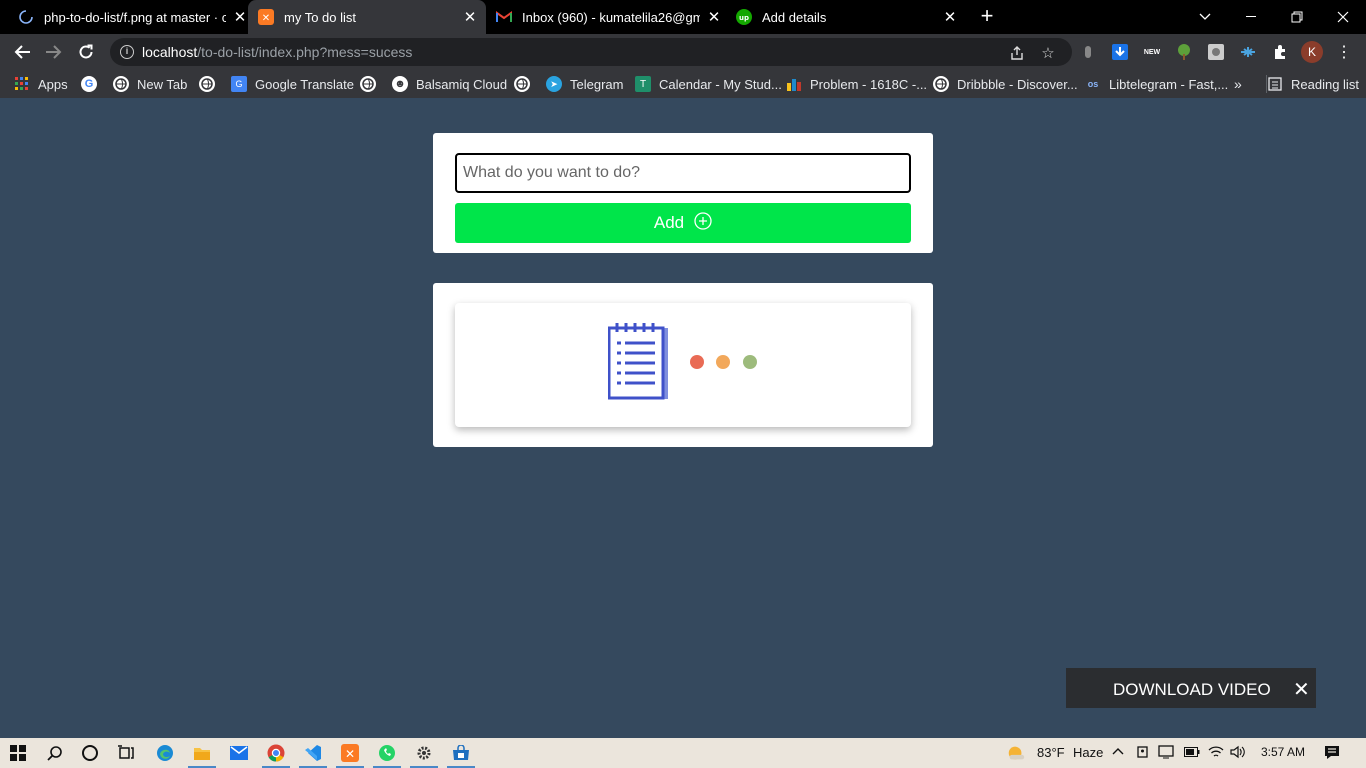  Describe the element at coordinates (1344, 52) in the screenshot. I see `menu-kebab-icon: ⋮` at that location.